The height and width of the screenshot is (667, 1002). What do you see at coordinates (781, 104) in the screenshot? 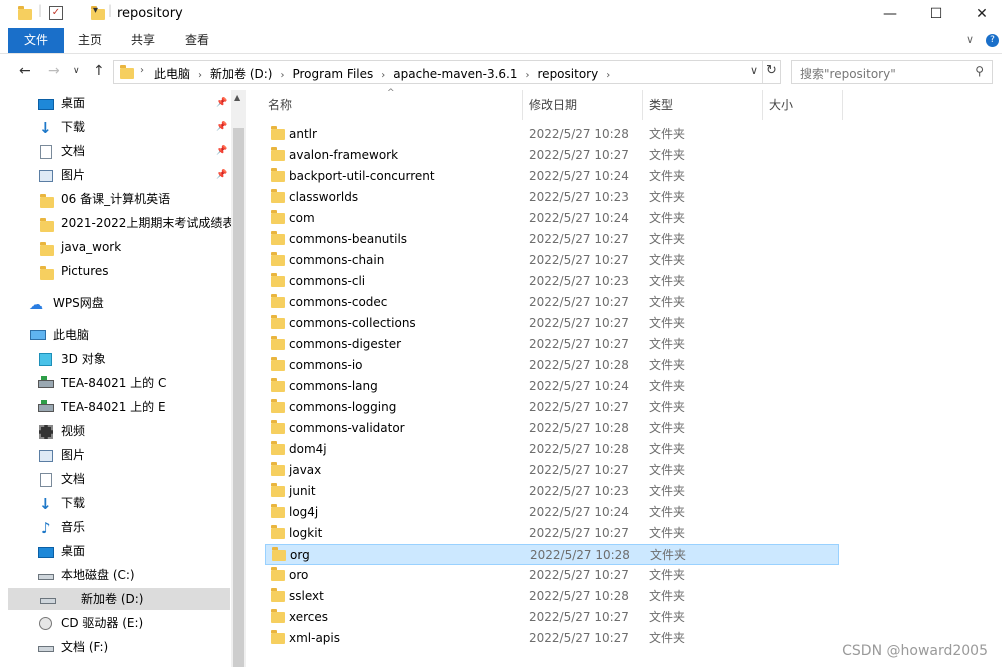
I see `column-header-size: 大小` at bounding box center [781, 104].